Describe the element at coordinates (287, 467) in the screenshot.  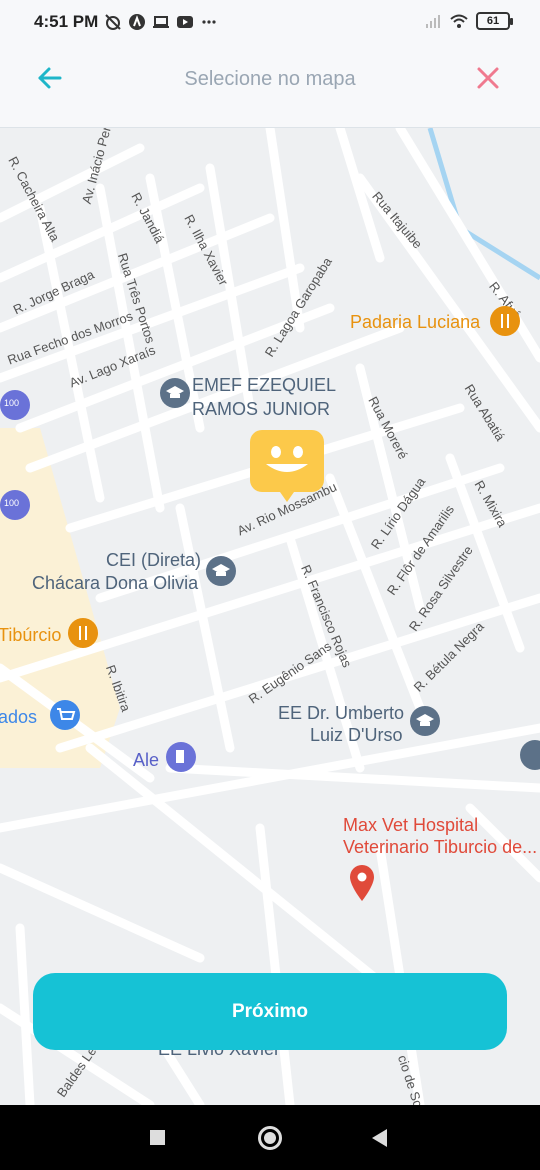
I see `location-marker-icon` at that location.